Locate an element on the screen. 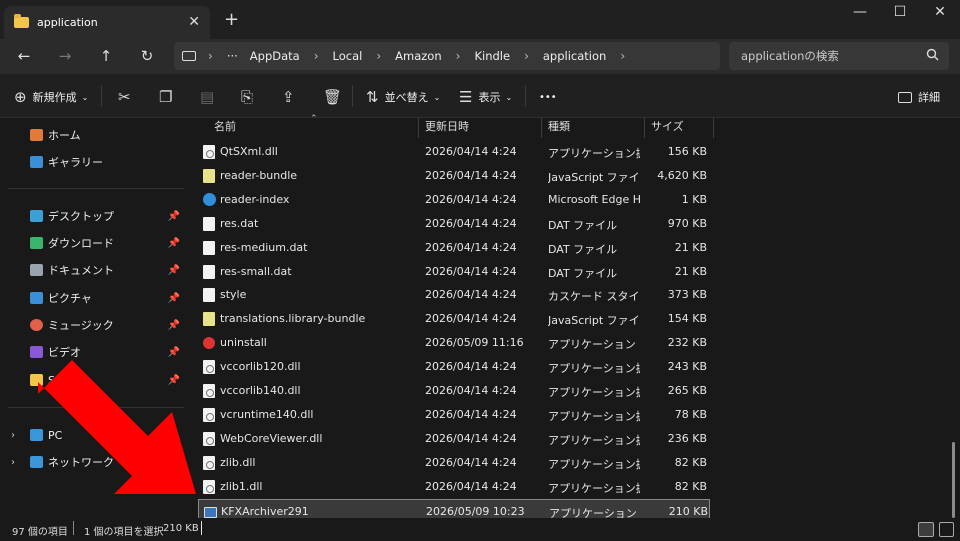  sidebar-item-downloads: ダウンロード 📌 is located at coordinates (94, 243).